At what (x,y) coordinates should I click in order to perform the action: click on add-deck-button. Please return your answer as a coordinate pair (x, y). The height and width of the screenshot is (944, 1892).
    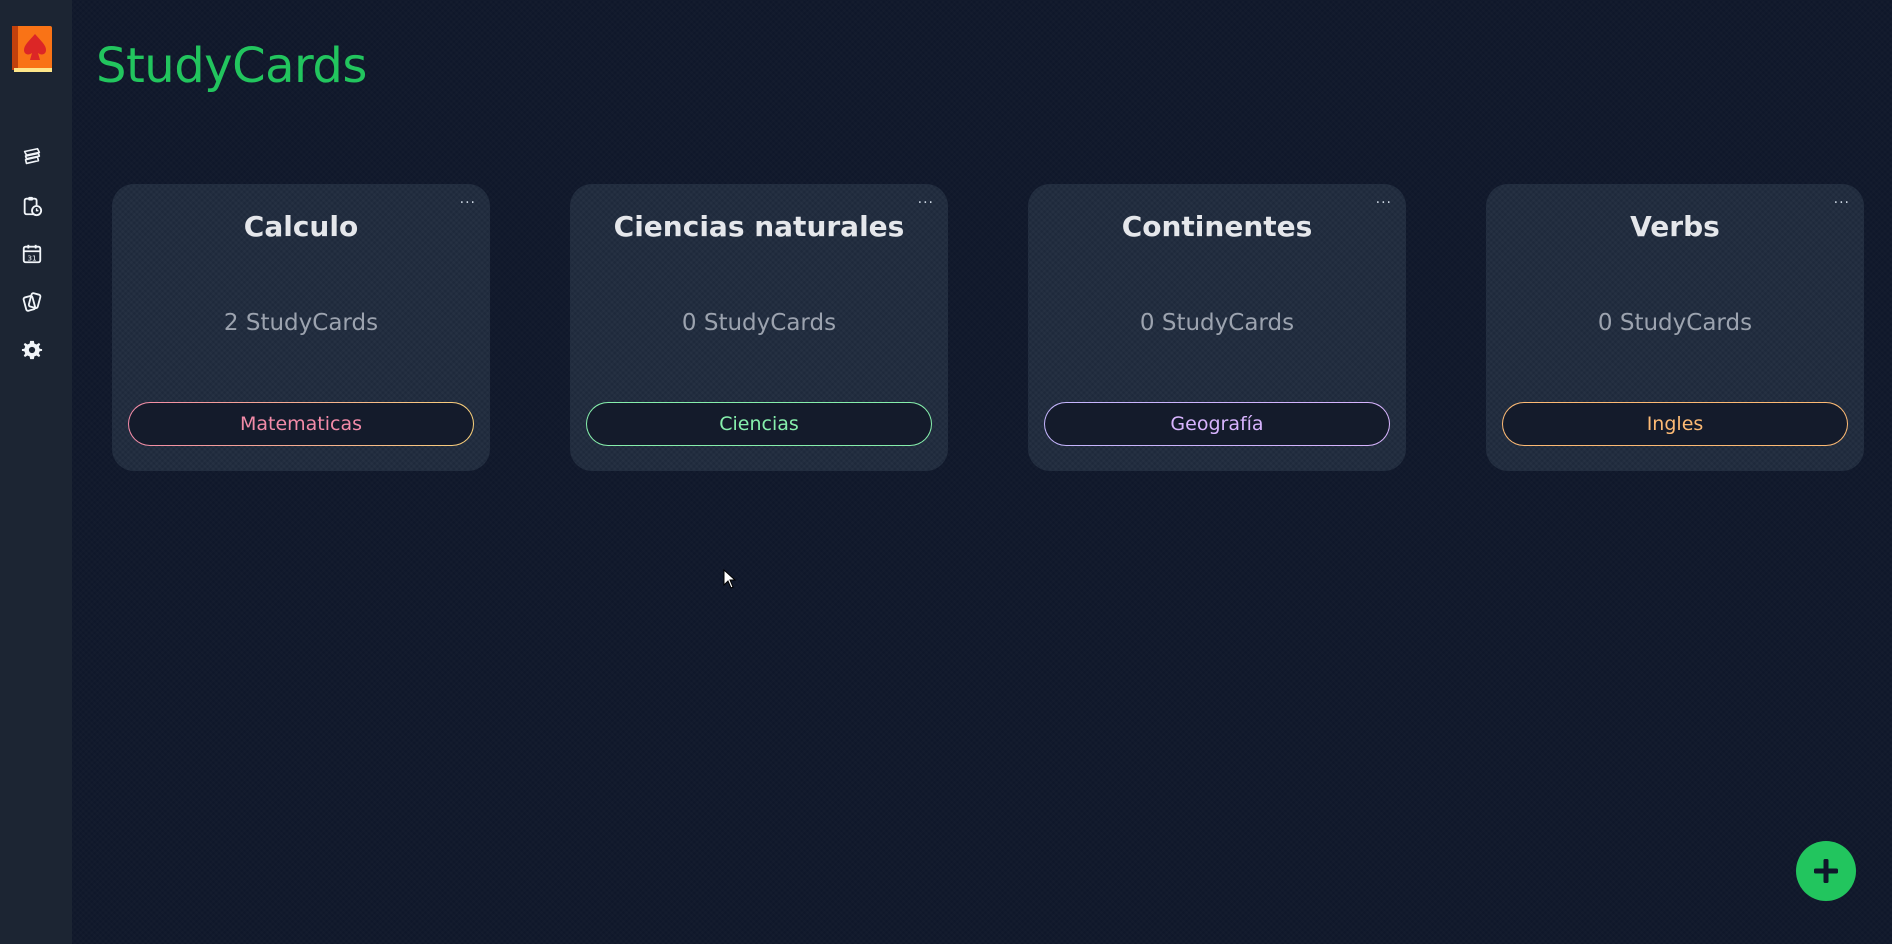
    Looking at the image, I should click on (1826, 871).